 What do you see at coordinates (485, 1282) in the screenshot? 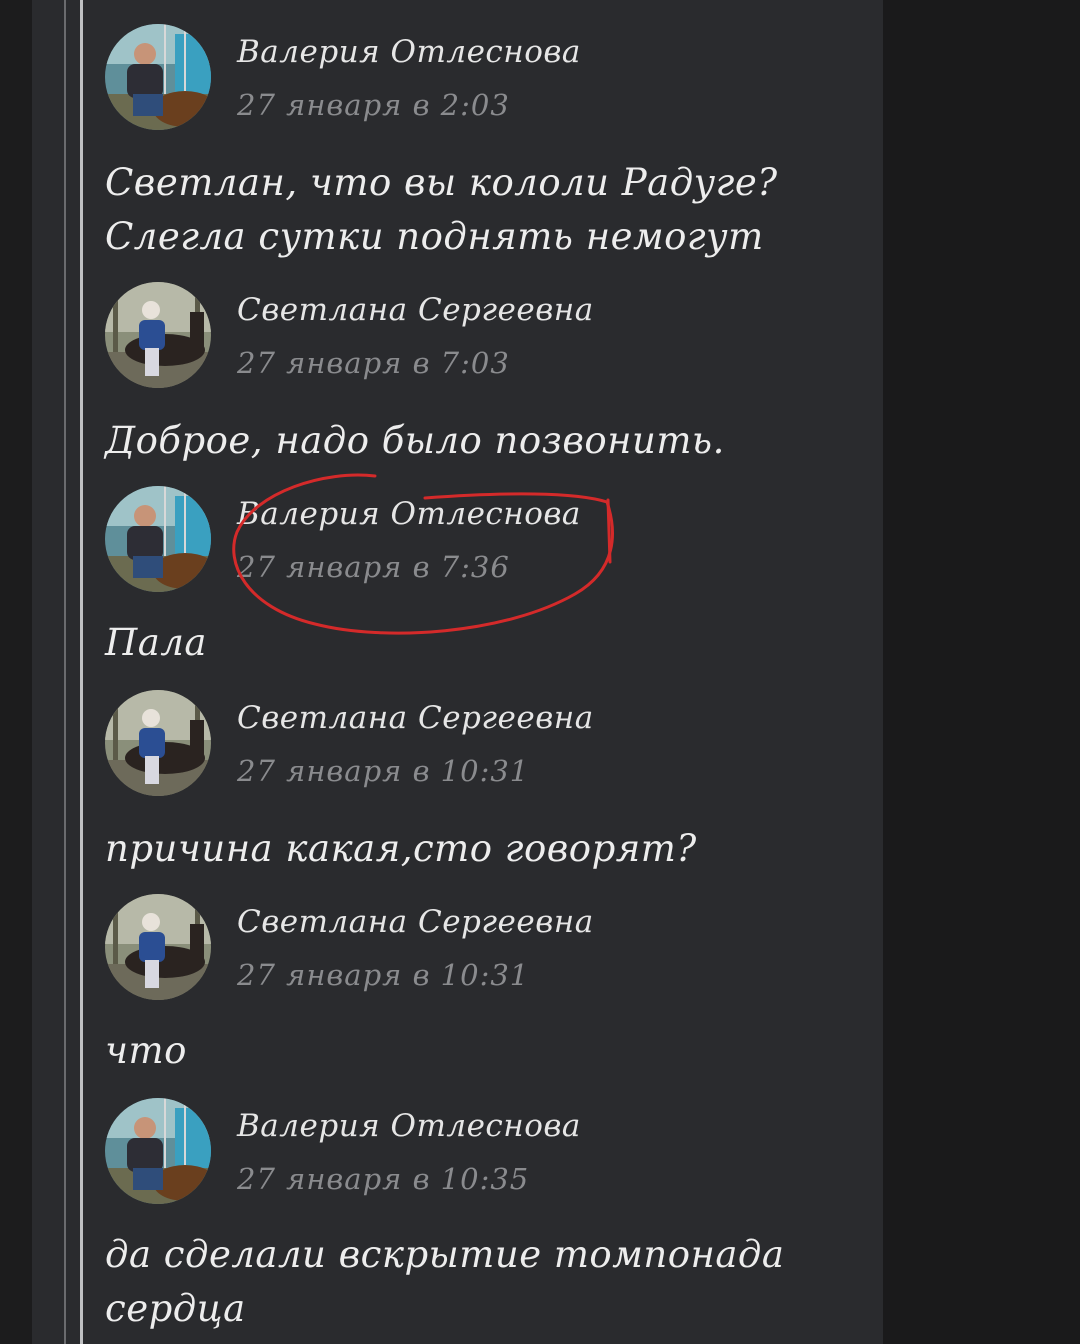
I see `comment-message: да сделали вскрытие томпонада сердца` at bounding box center [485, 1282].